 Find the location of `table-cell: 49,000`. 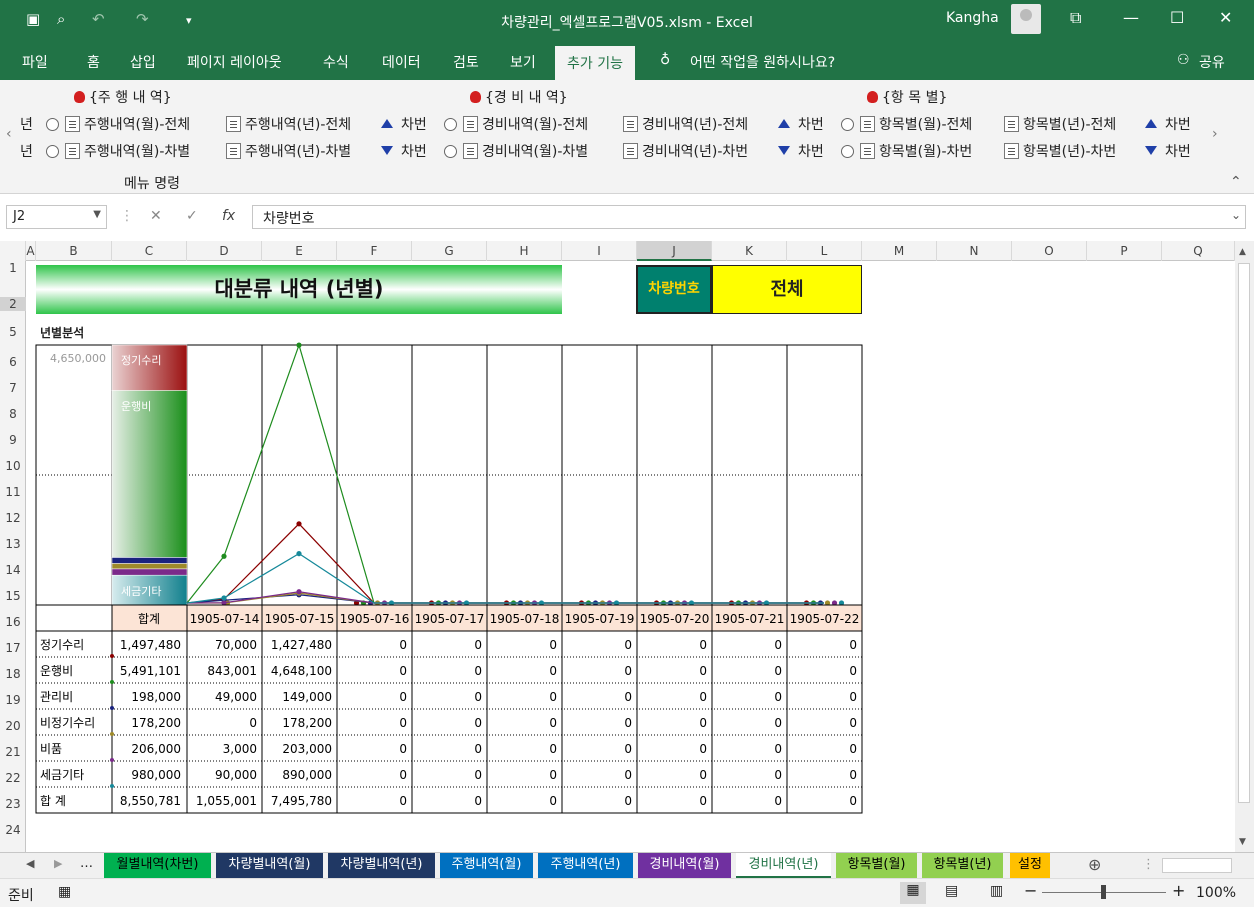

table-cell: 49,000 is located at coordinates (236, 697).